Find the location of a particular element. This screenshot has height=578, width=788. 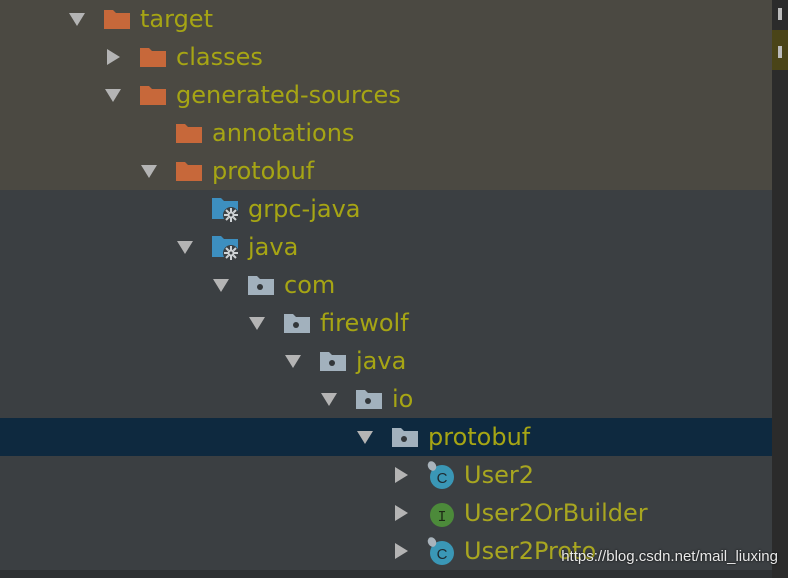

tree-row: C User2 is located at coordinates (386, 475).